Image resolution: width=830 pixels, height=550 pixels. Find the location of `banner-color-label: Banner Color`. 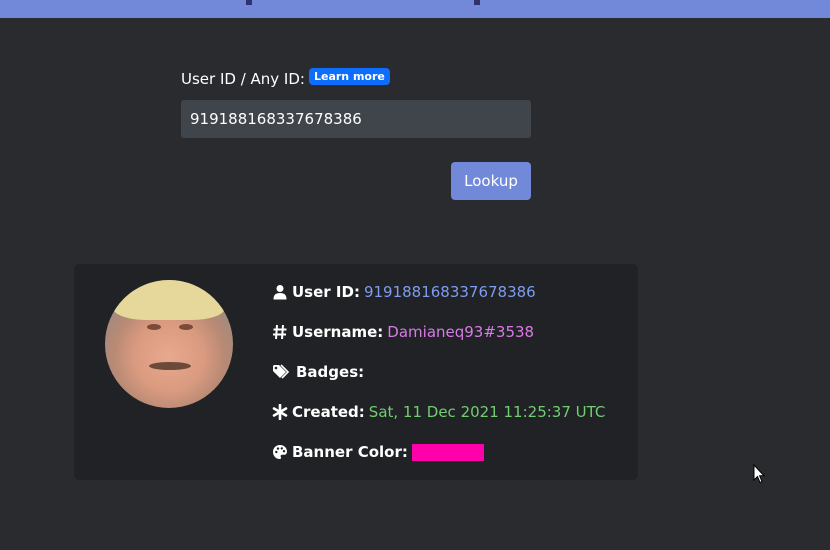

banner-color-label: Banner Color is located at coordinates (347, 452).